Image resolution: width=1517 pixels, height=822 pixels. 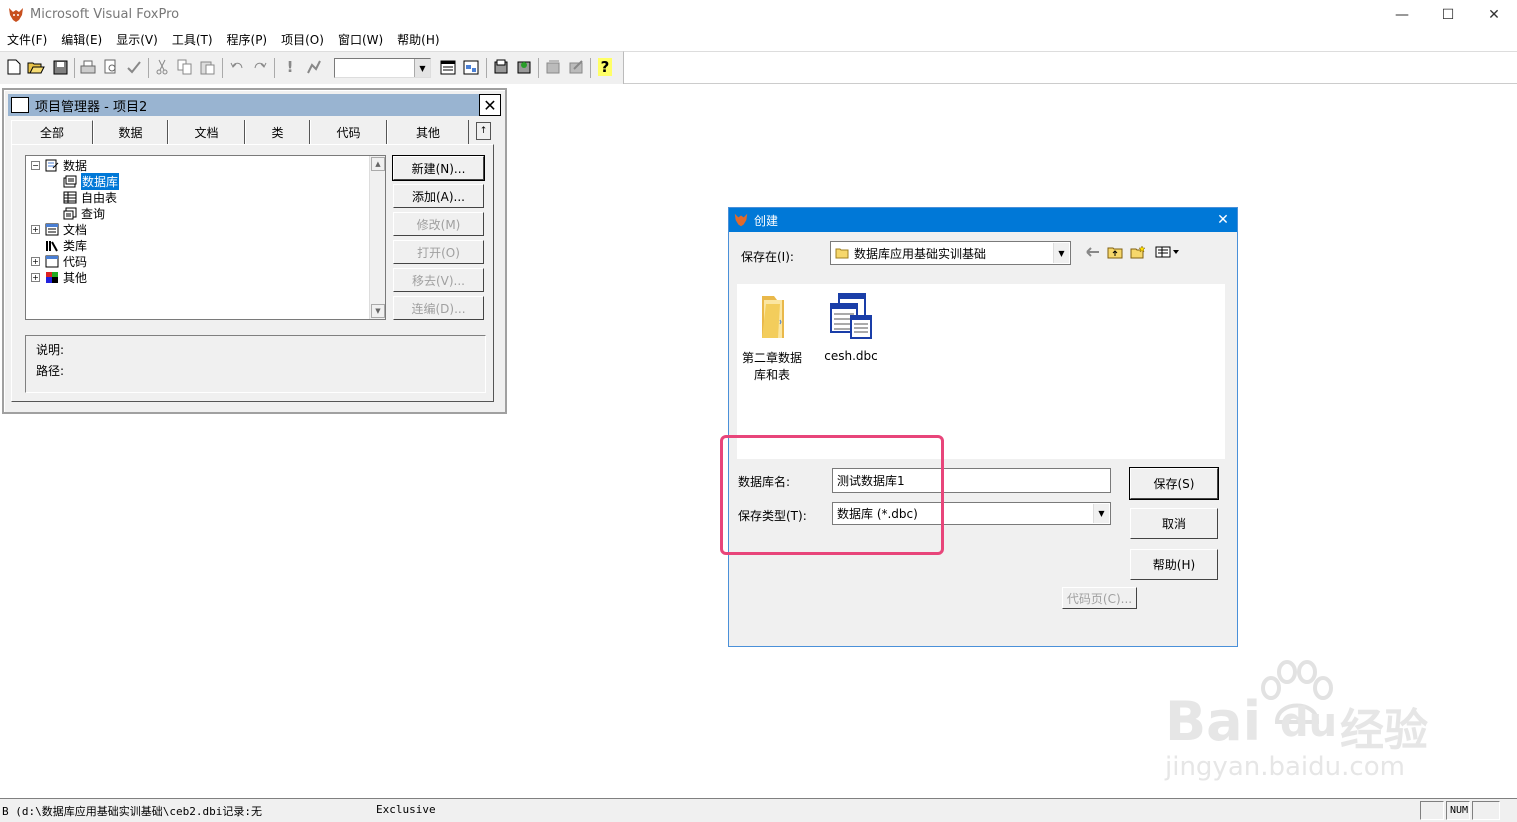 What do you see at coordinates (1494, 14) in the screenshot?
I see `close-button: ✕` at bounding box center [1494, 14].